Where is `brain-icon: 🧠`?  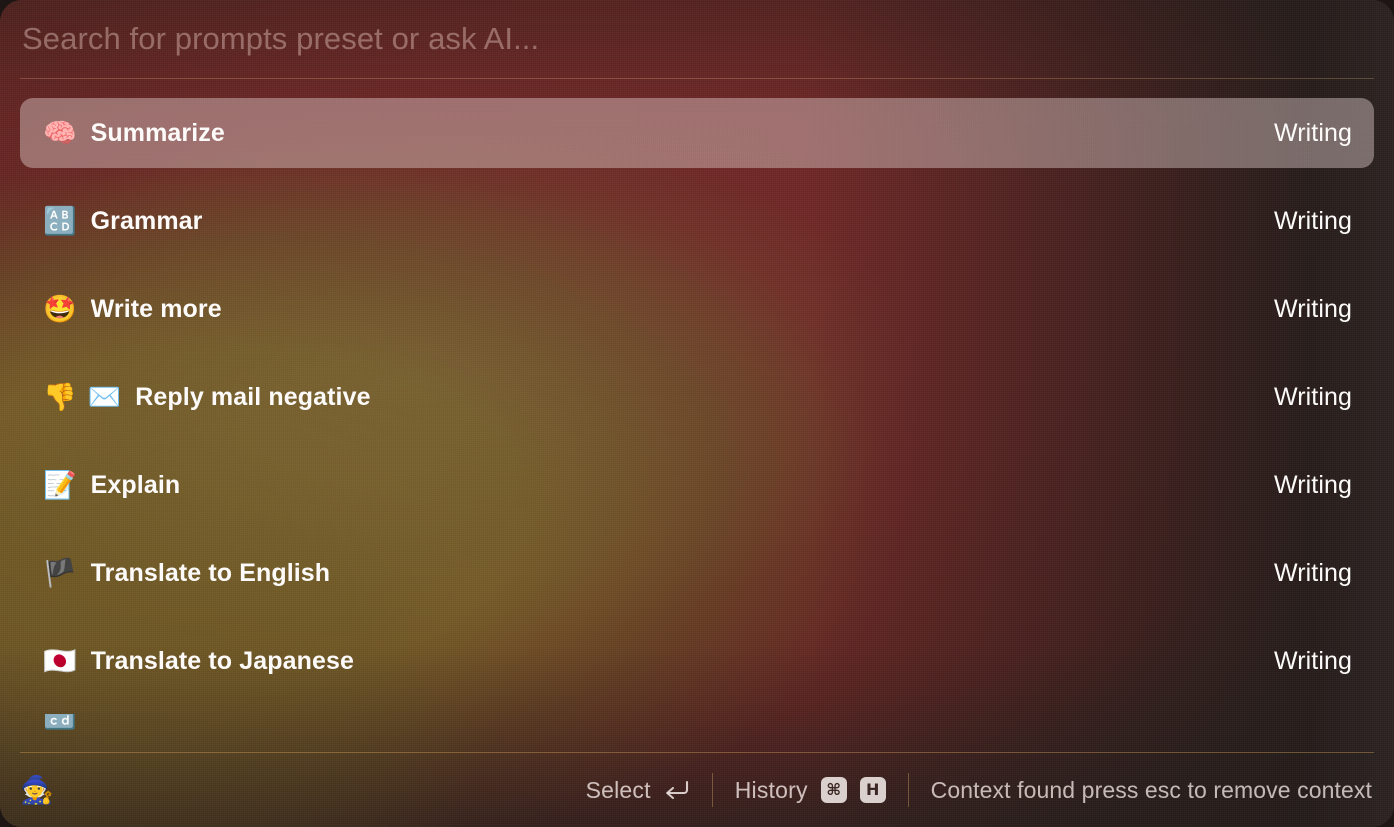
brain-icon: 🧠 is located at coordinates (60, 133).